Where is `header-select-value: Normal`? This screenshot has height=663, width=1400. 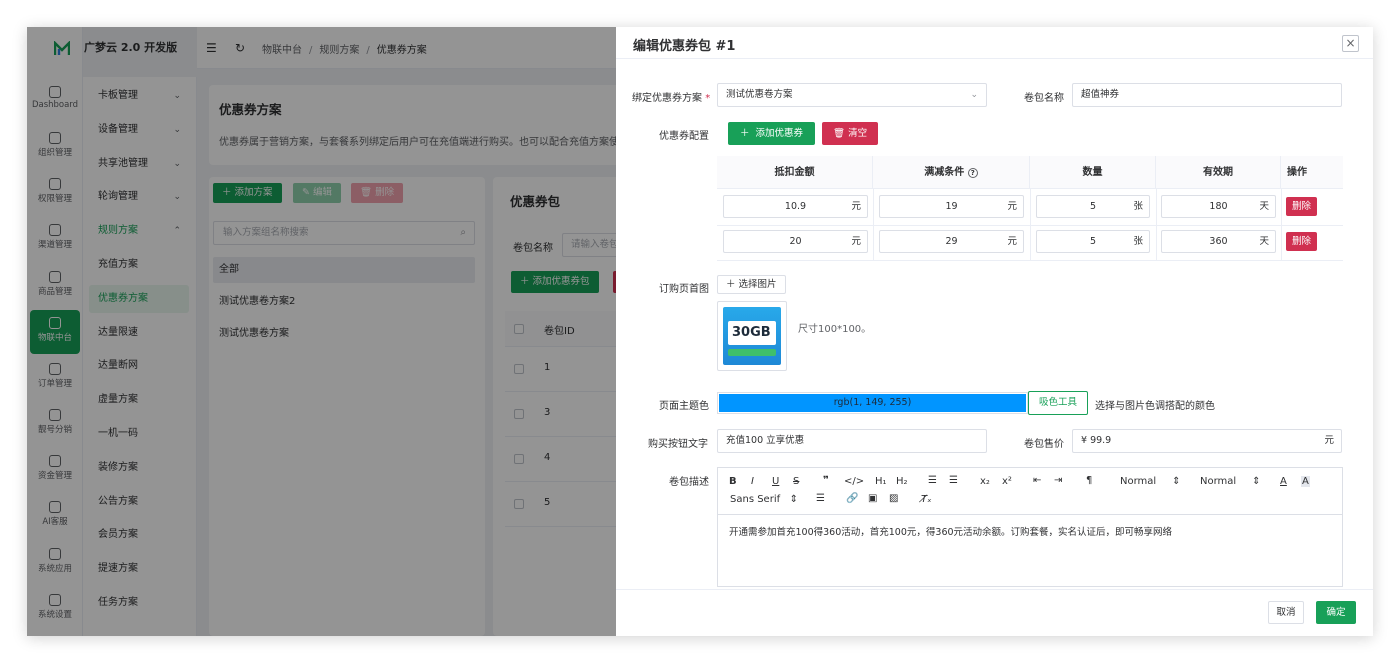 header-select-value: Normal is located at coordinates (1138, 481).